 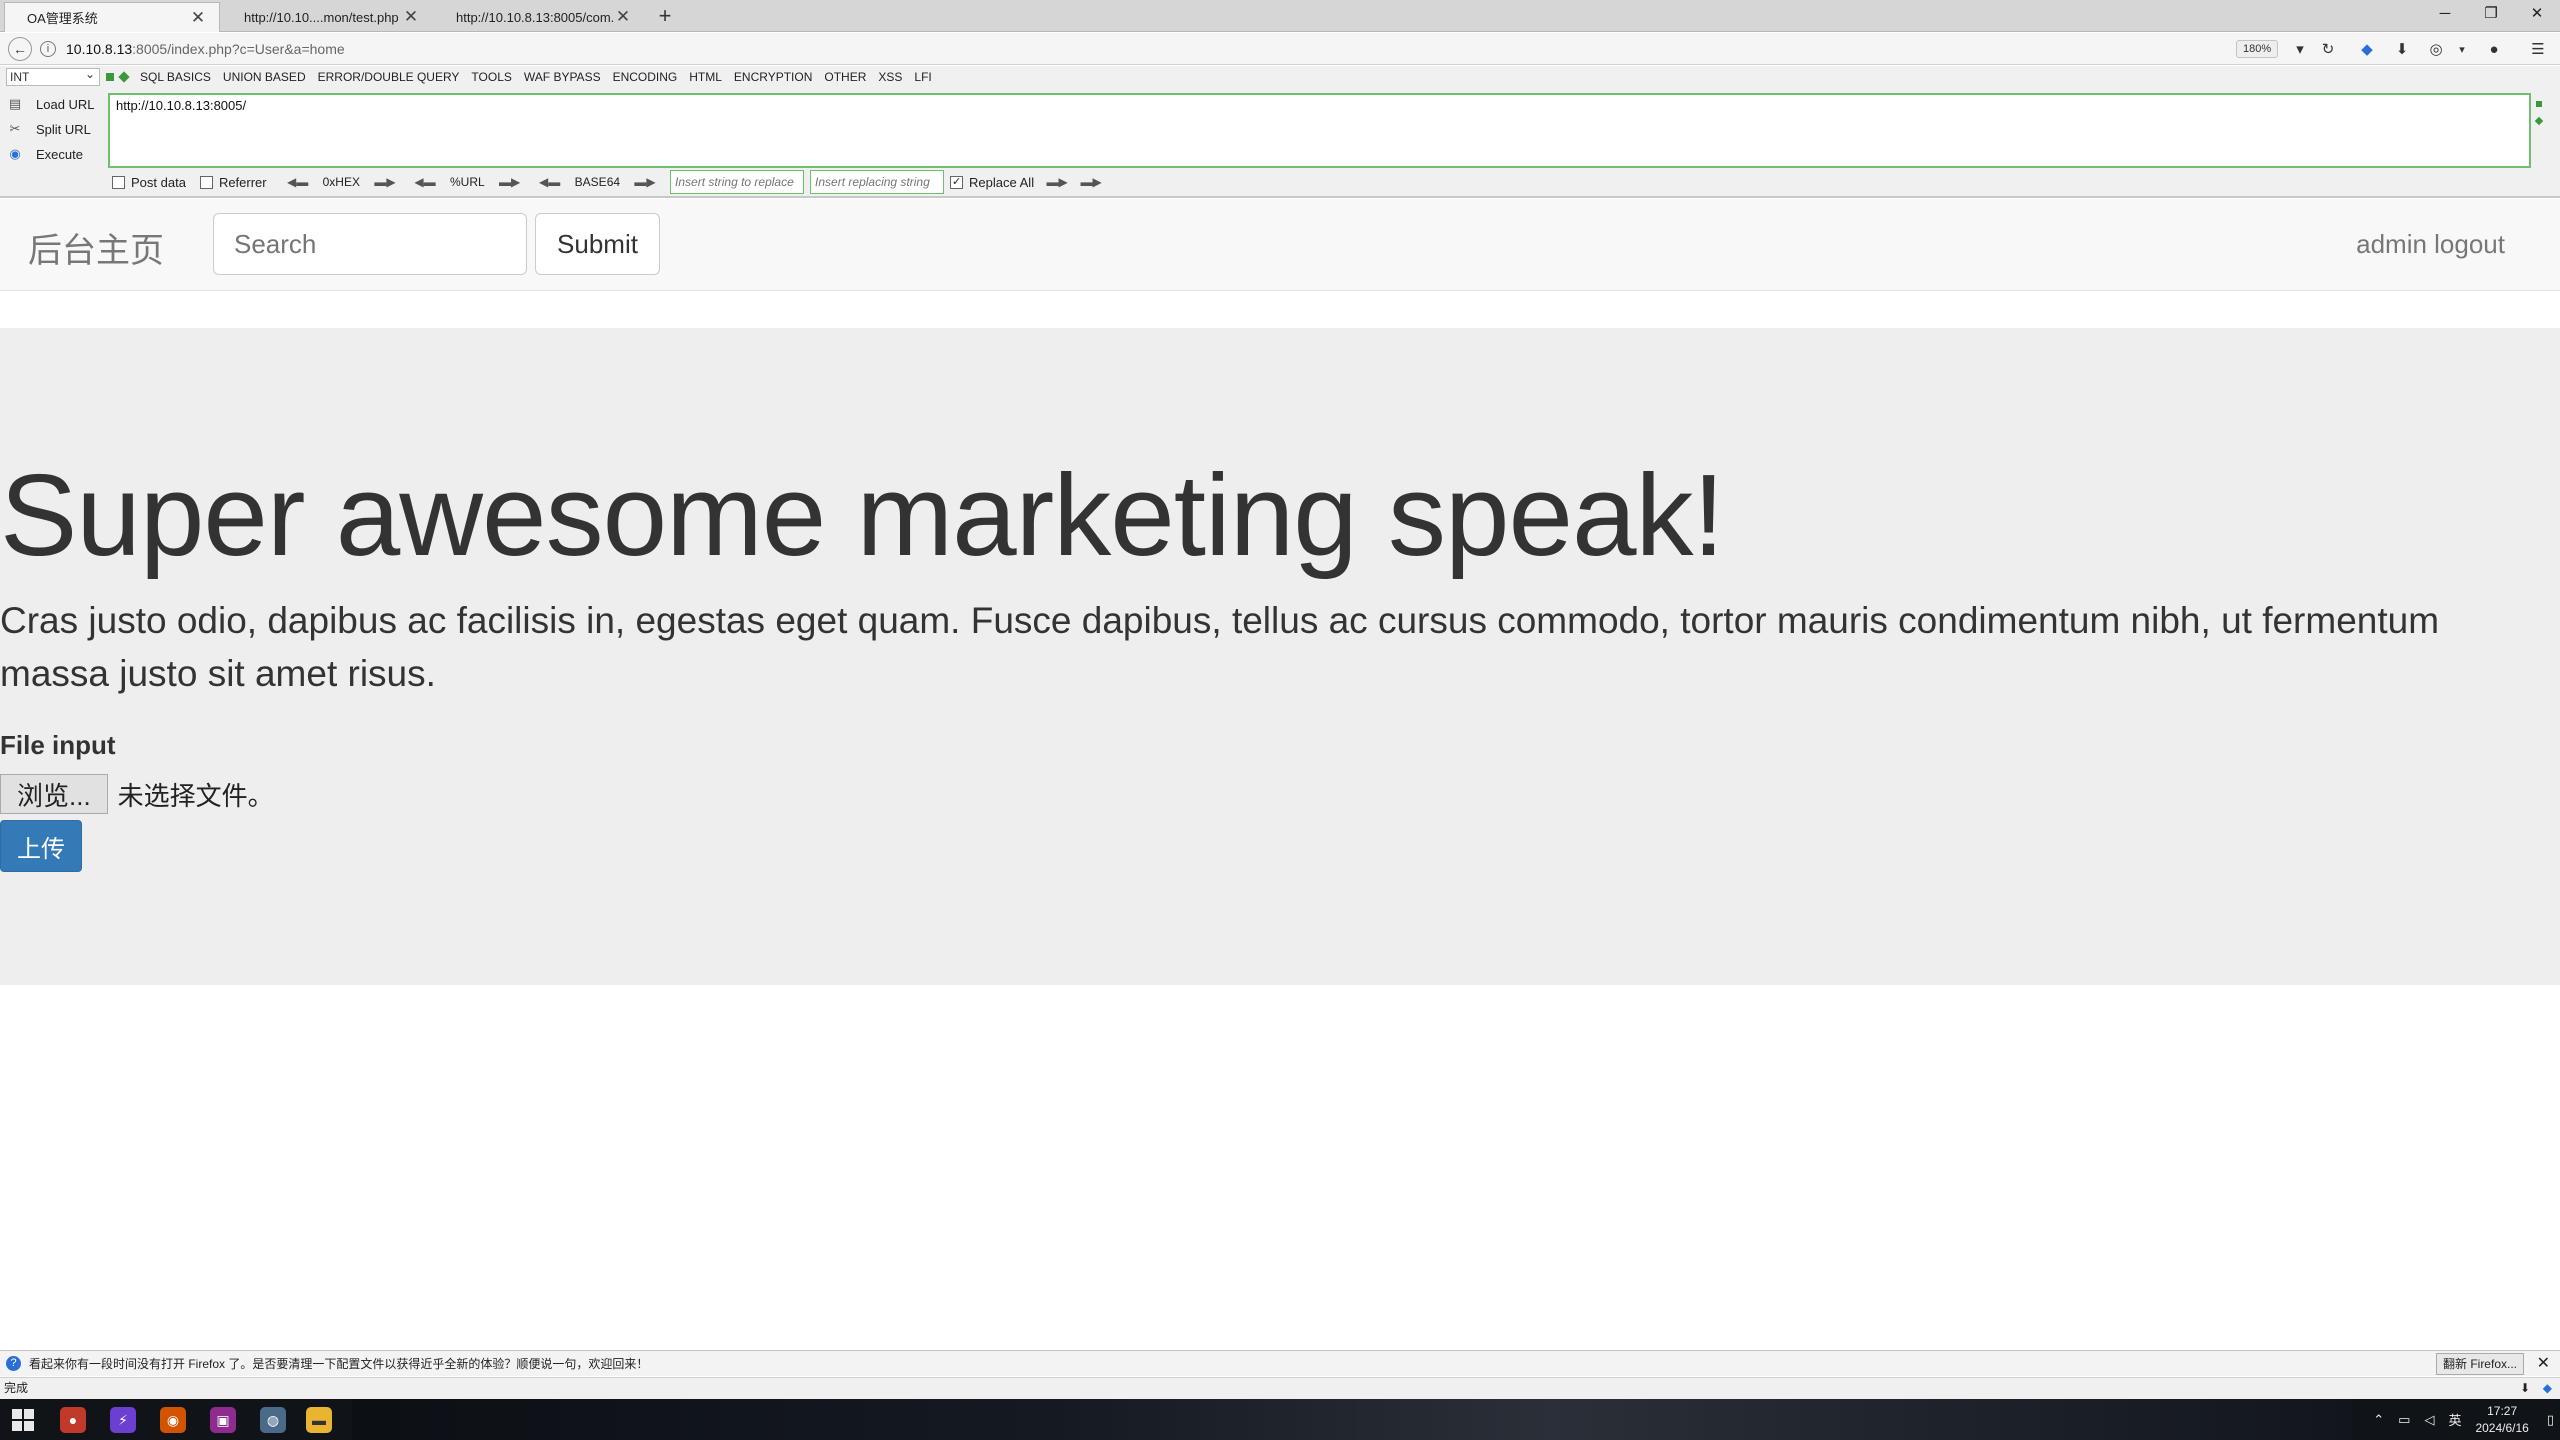 I want to click on tab-common: http://10.10.8.13:8005/com... ✕, so click(x=539, y=17).